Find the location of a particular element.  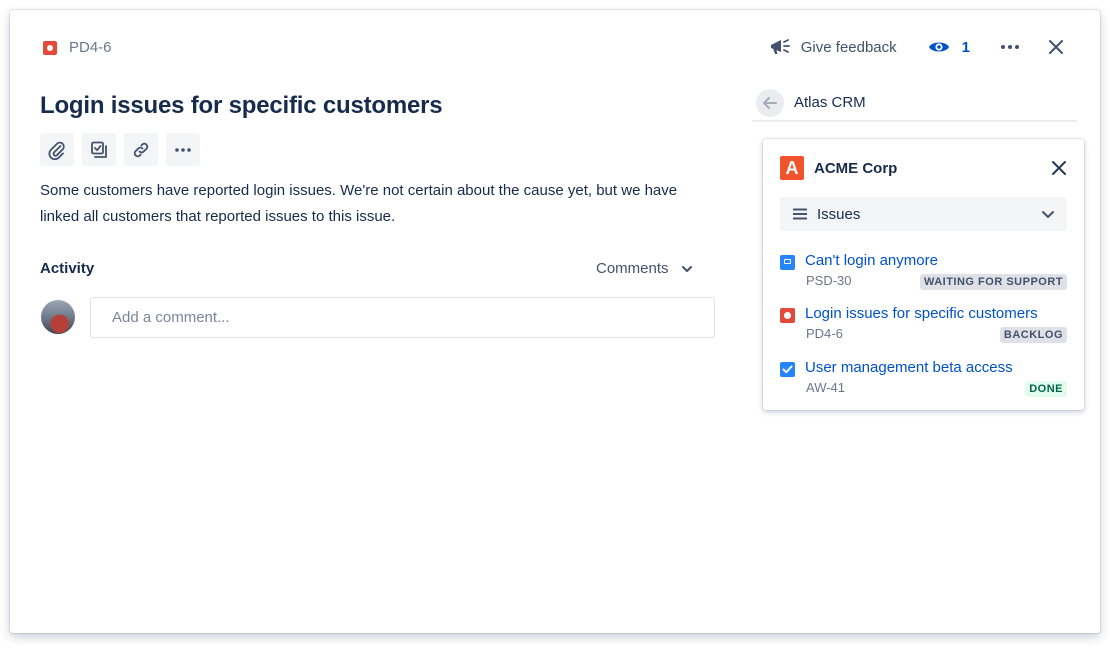

linked-issue-key: PD4-6 is located at coordinates (824, 333).